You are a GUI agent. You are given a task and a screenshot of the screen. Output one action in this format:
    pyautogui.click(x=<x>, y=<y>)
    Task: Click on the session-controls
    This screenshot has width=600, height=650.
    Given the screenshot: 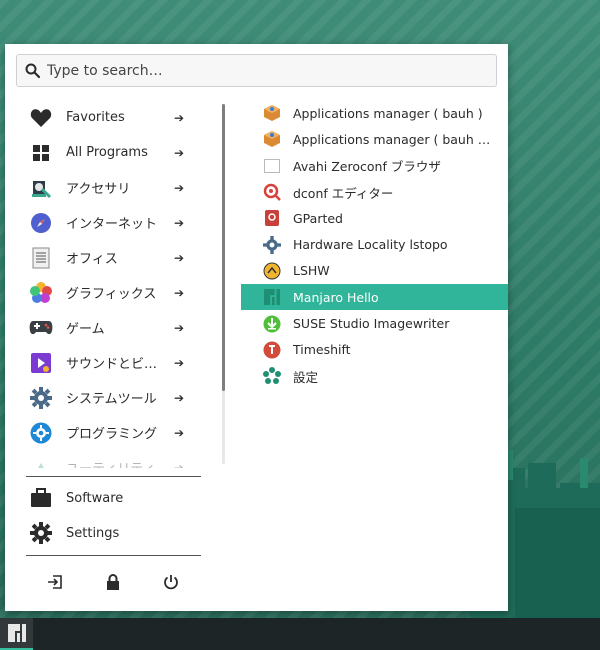 What is the action you would take?
    pyautogui.click(x=114, y=582)
    